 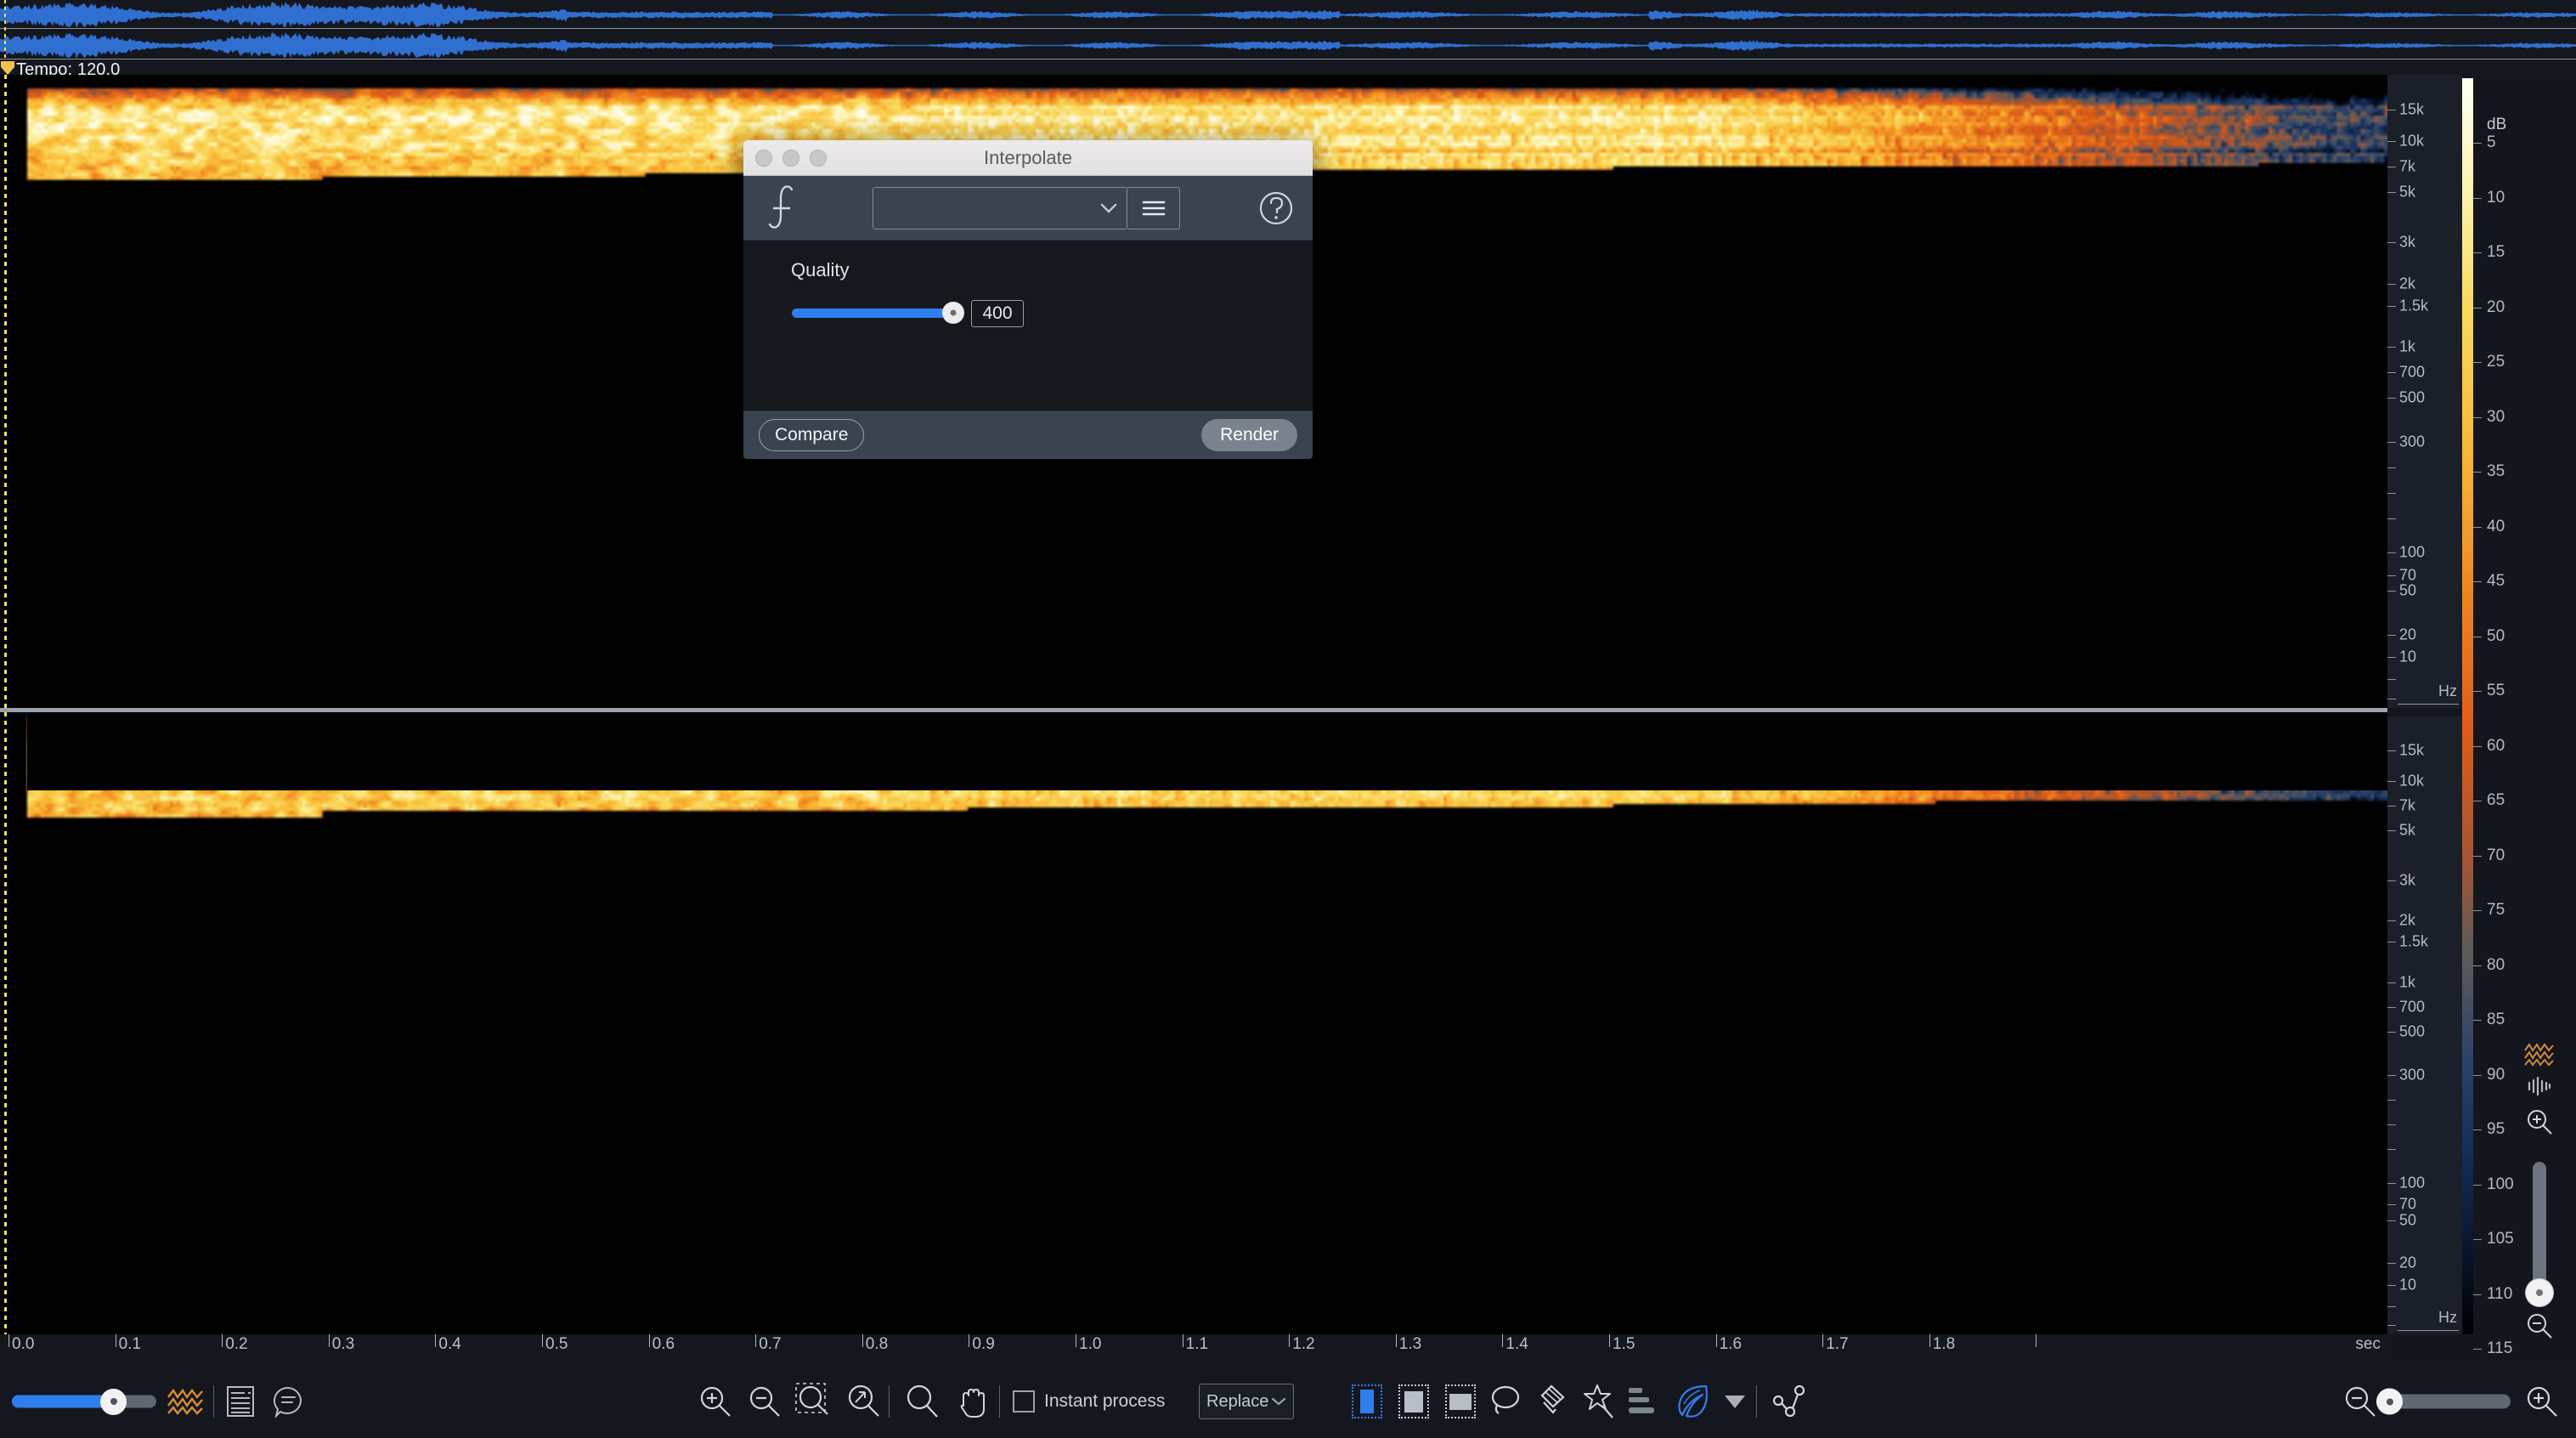 What do you see at coordinates (1461, 1401) in the screenshot?
I see `freq-selection-icon` at bounding box center [1461, 1401].